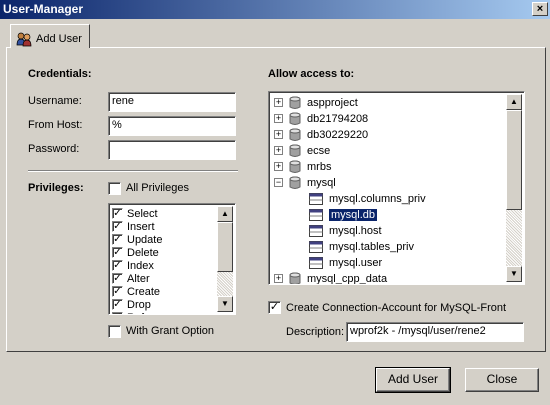 This screenshot has height=405, width=550. What do you see at coordinates (55, 125) in the screenshot?
I see `host-label: From Host:` at bounding box center [55, 125].